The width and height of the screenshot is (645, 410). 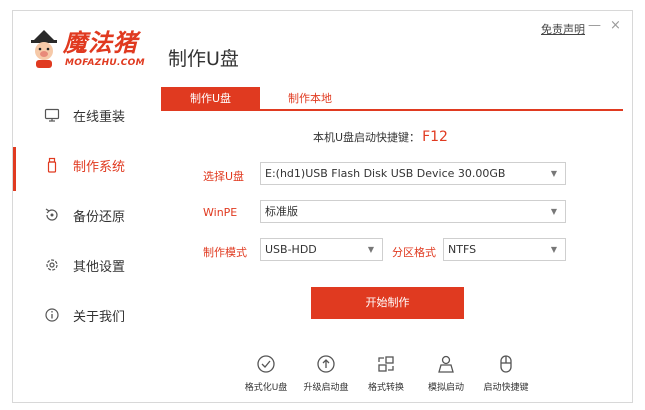 I want to click on sidebar-item-label: 制作系统, so click(x=99, y=167).